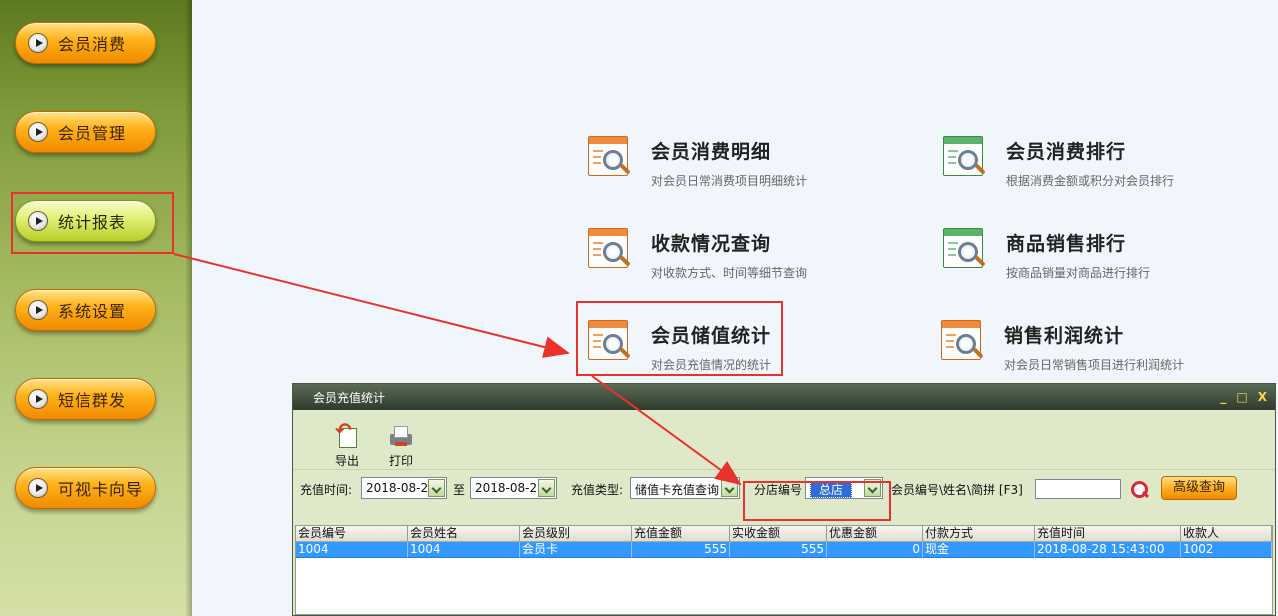 This screenshot has width=1278, height=616. I want to click on print-icon, so click(401, 436).